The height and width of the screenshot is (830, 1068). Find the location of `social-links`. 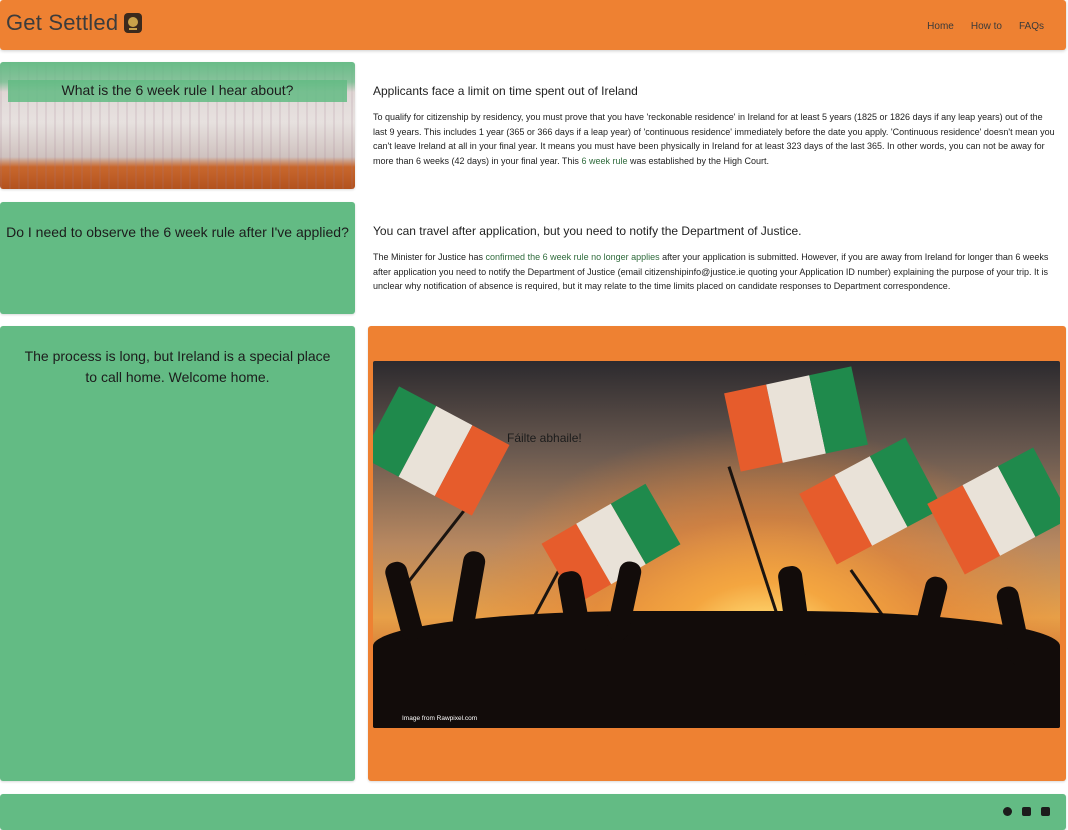

social-links is located at coordinates (1026, 811).